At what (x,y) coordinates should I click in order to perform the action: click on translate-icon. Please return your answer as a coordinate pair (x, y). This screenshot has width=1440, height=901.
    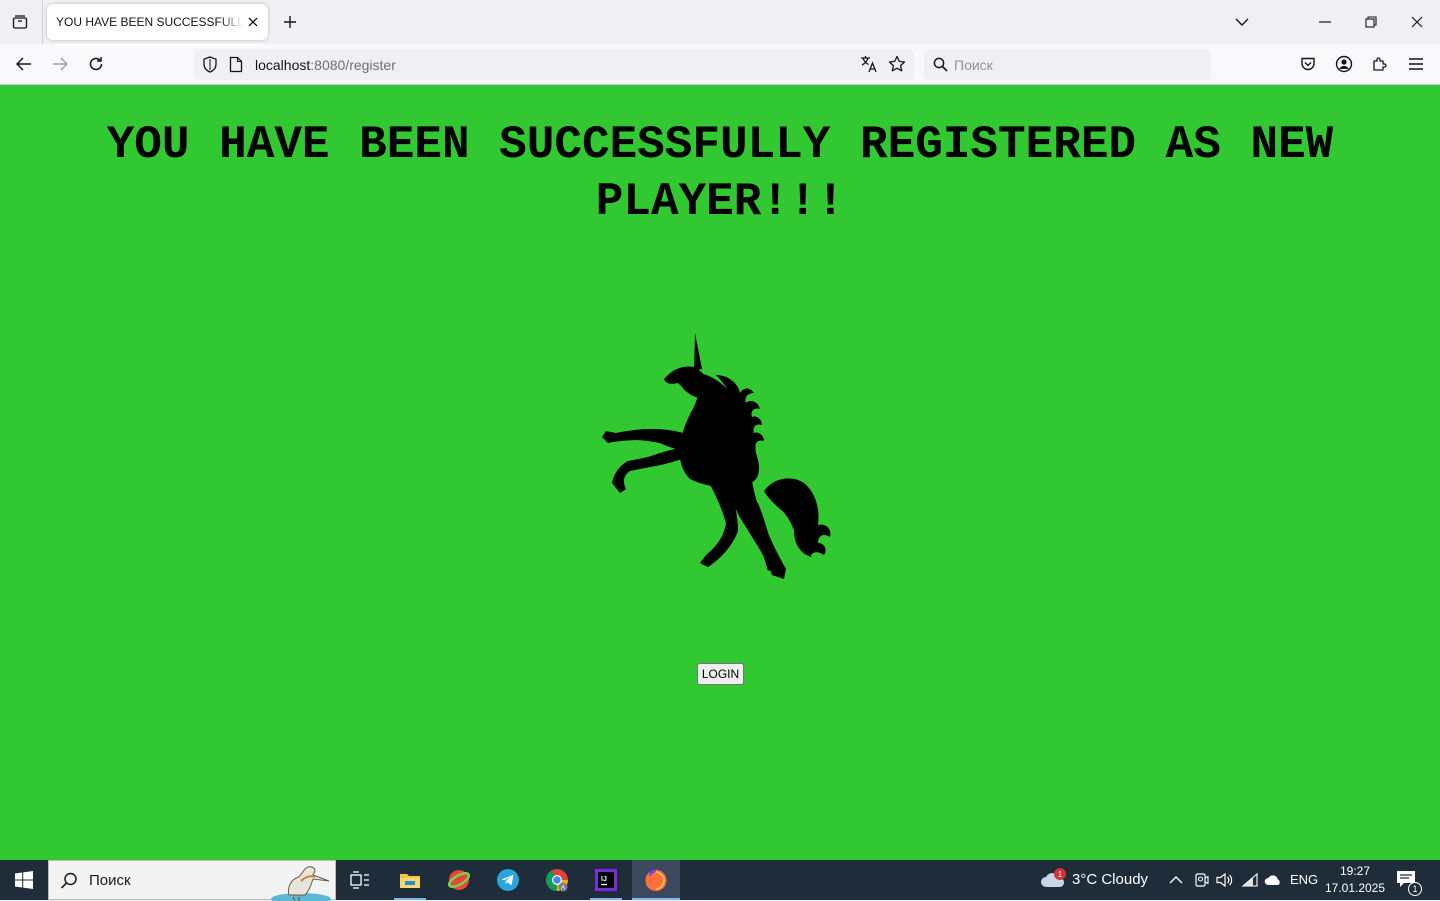
    Looking at the image, I should click on (869, 66).